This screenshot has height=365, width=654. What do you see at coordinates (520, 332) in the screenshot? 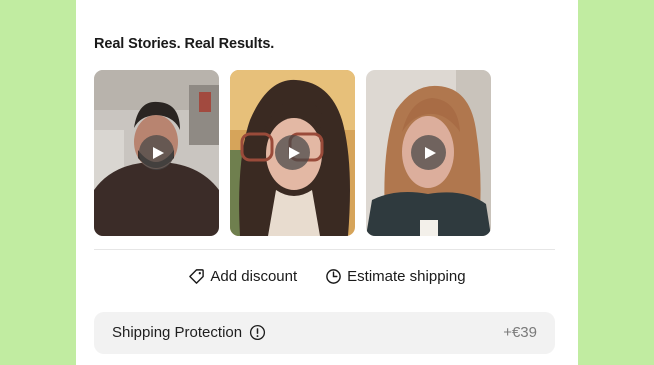
I see `shipping-protection-price: +€39` at bounding box center [520, 332].